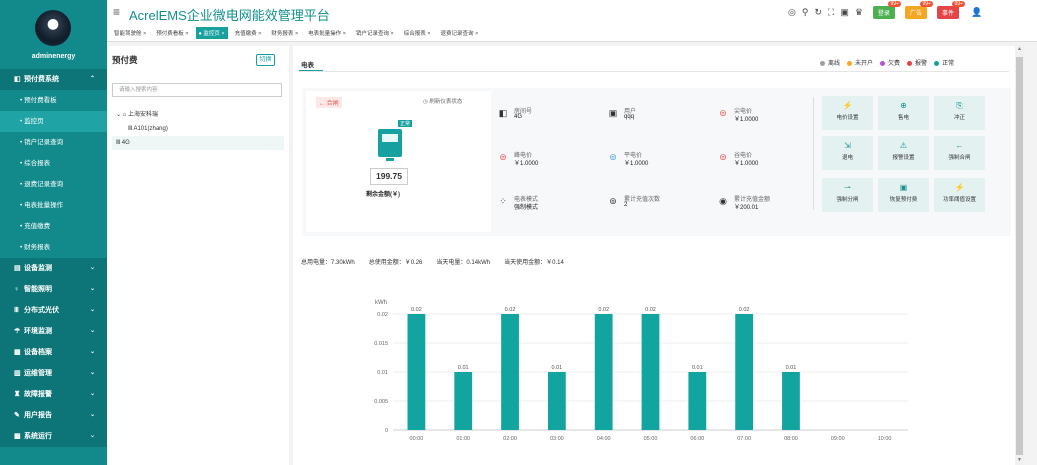 The height and width of the screenshot is (465, 1037). I want to click on action-button-6: ⇀ 强制分闸, so click(847, 195).